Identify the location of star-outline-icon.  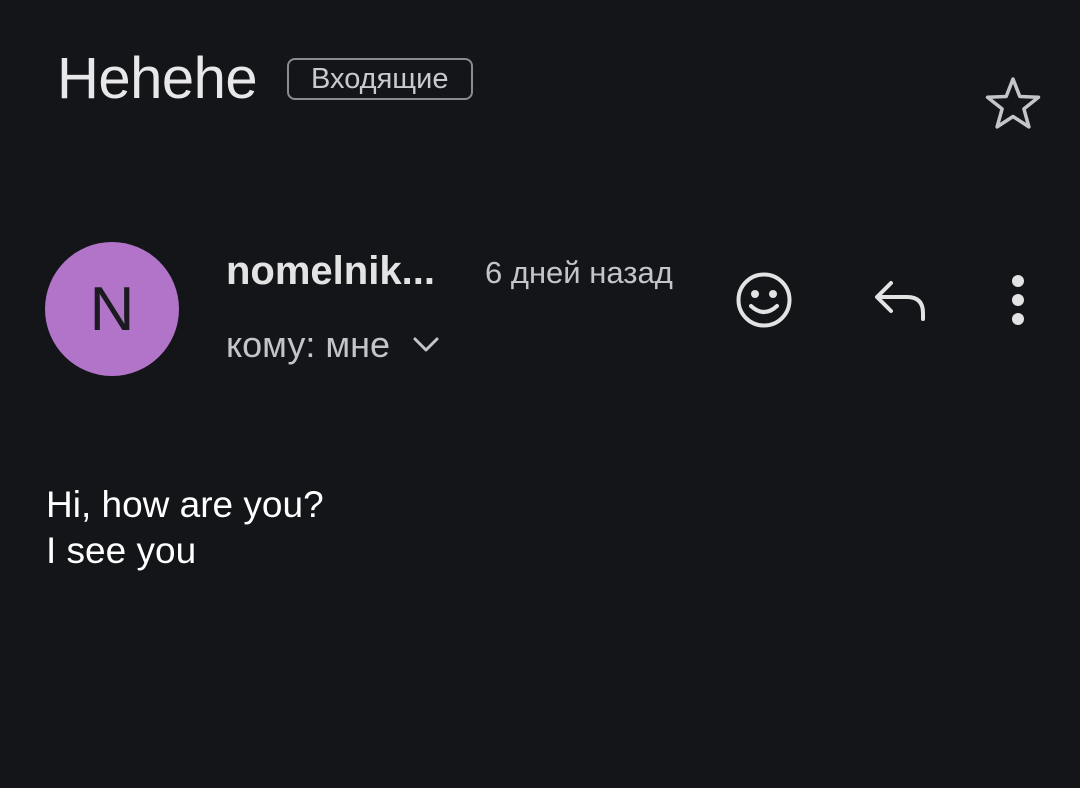
(1013, 103).